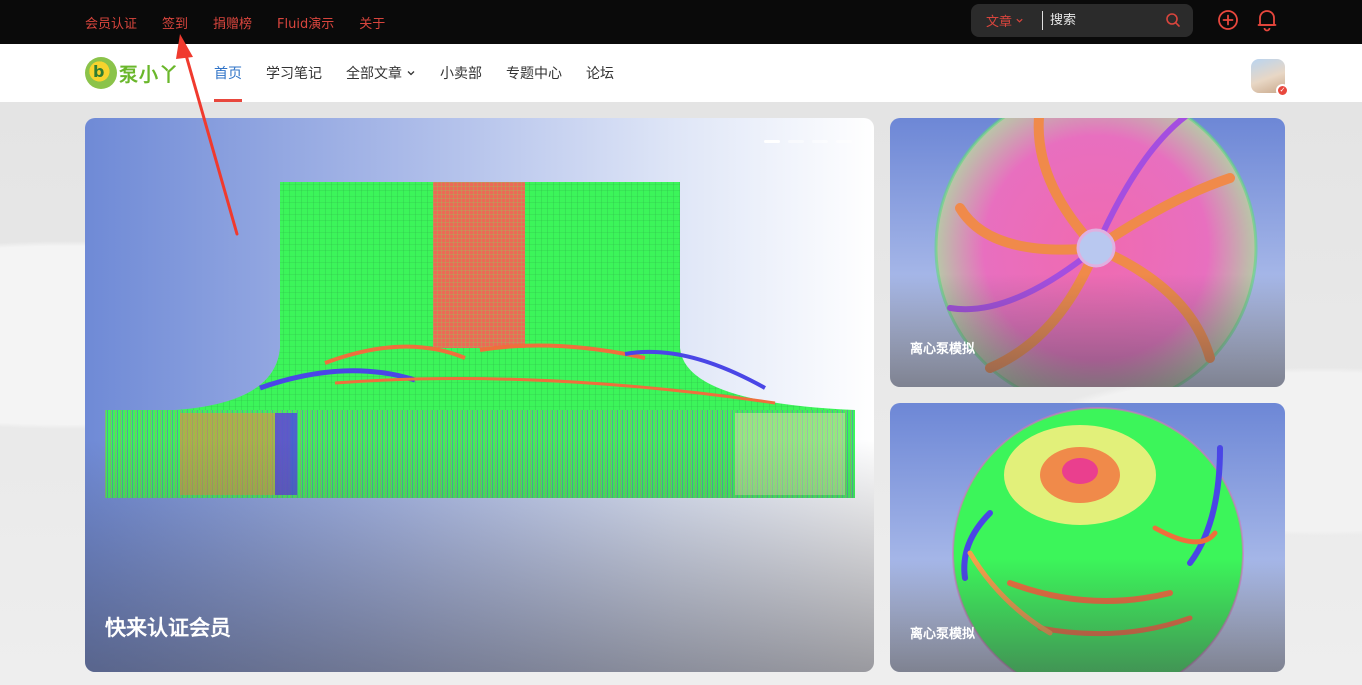  What do you see at coordinates (1228, 20) in the screenshot?
I see `plus-circle-icon` at bounding box center [1228, 20].